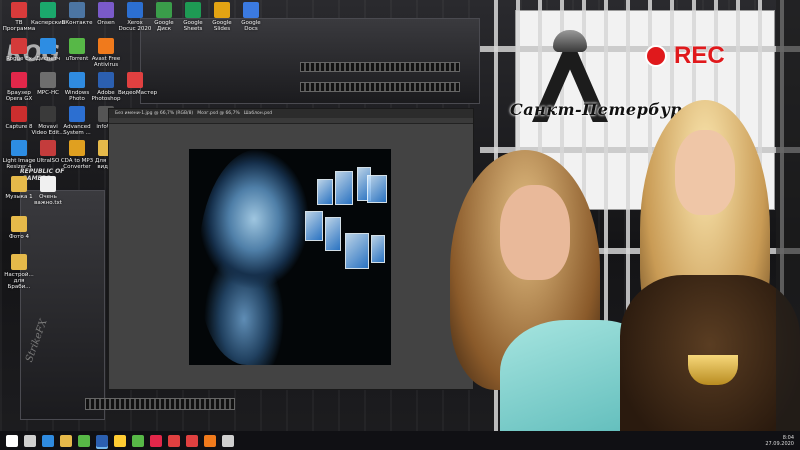 The image size is (800, 450). What do you see at coordinates (259, 257) in the screenshot?
I see `head-illustration` at bounding box center [259, 257].